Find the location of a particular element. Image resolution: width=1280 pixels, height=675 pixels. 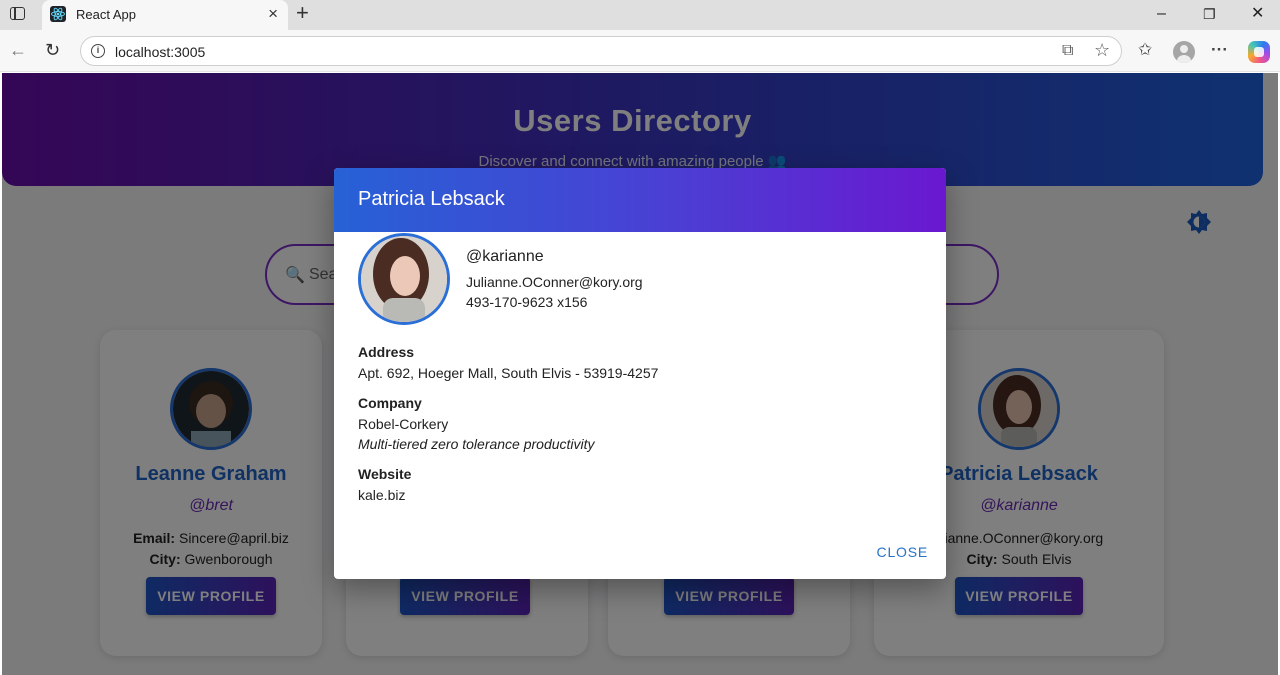

tab-title: React App is located at coordinates (106, 14).